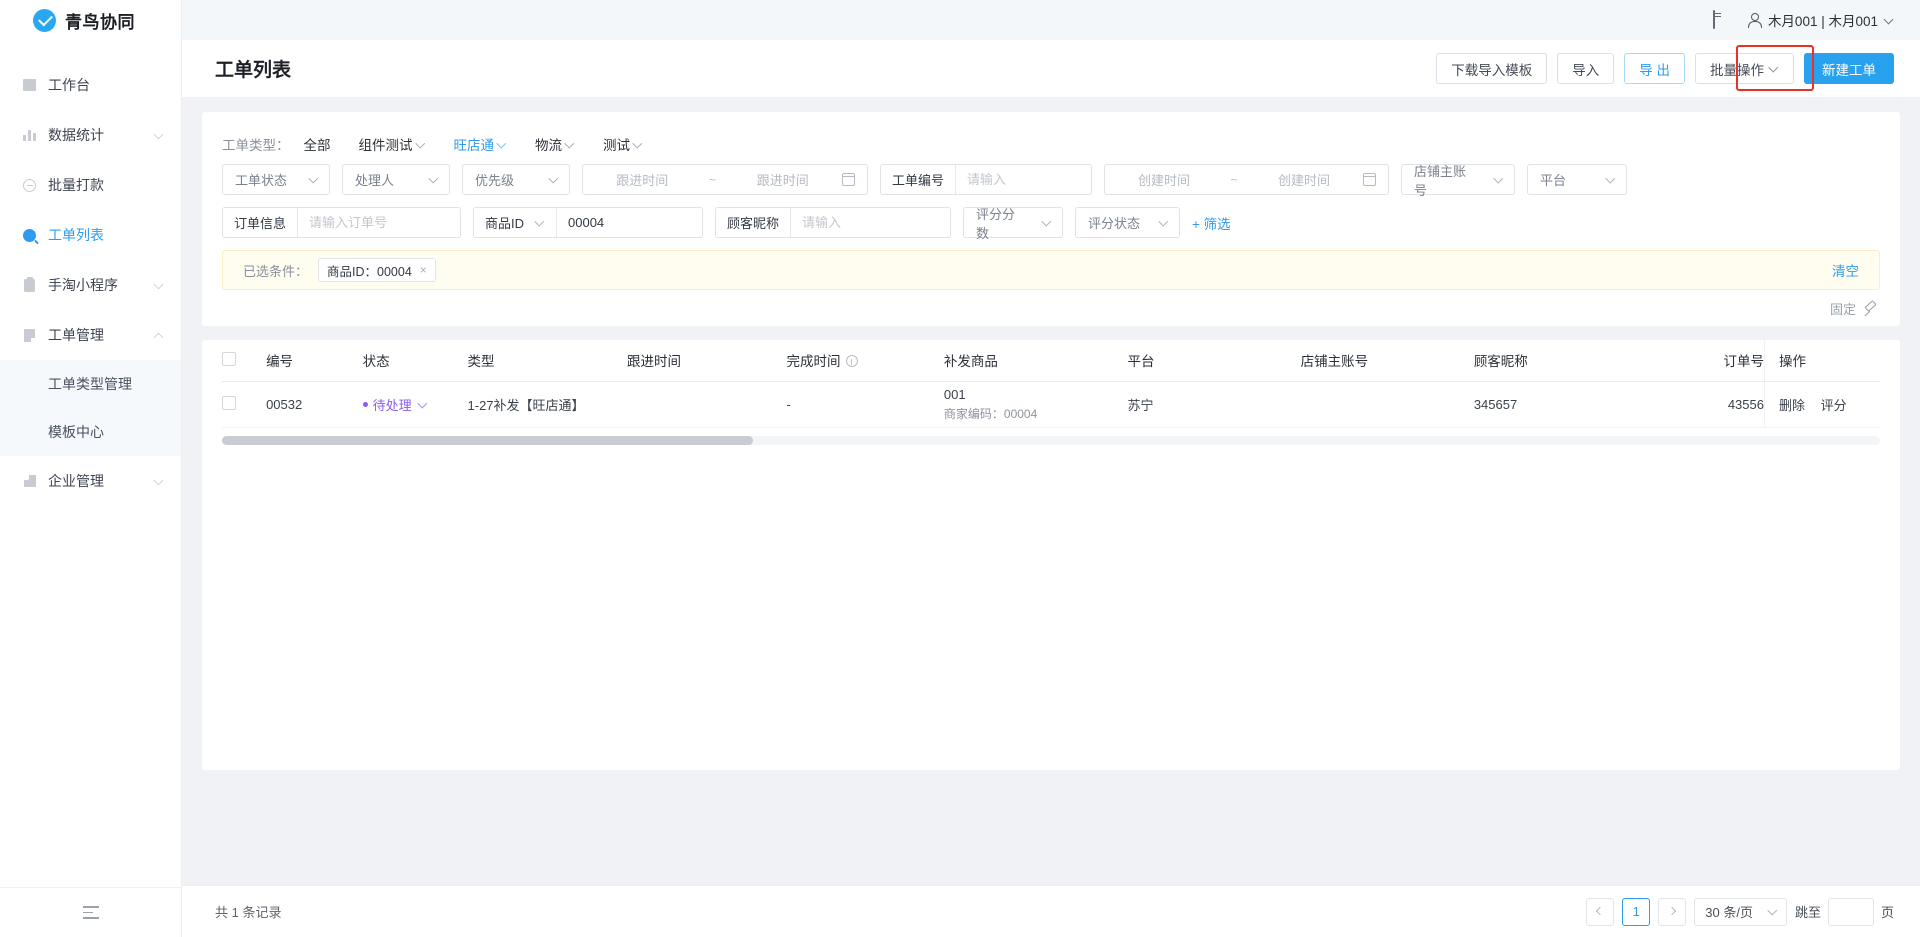  What do you see at coordinates (90, 235) in the screenshot?
I see `sidebar-item-ticket-list: 工单列表` at bounding box center [90, 235].